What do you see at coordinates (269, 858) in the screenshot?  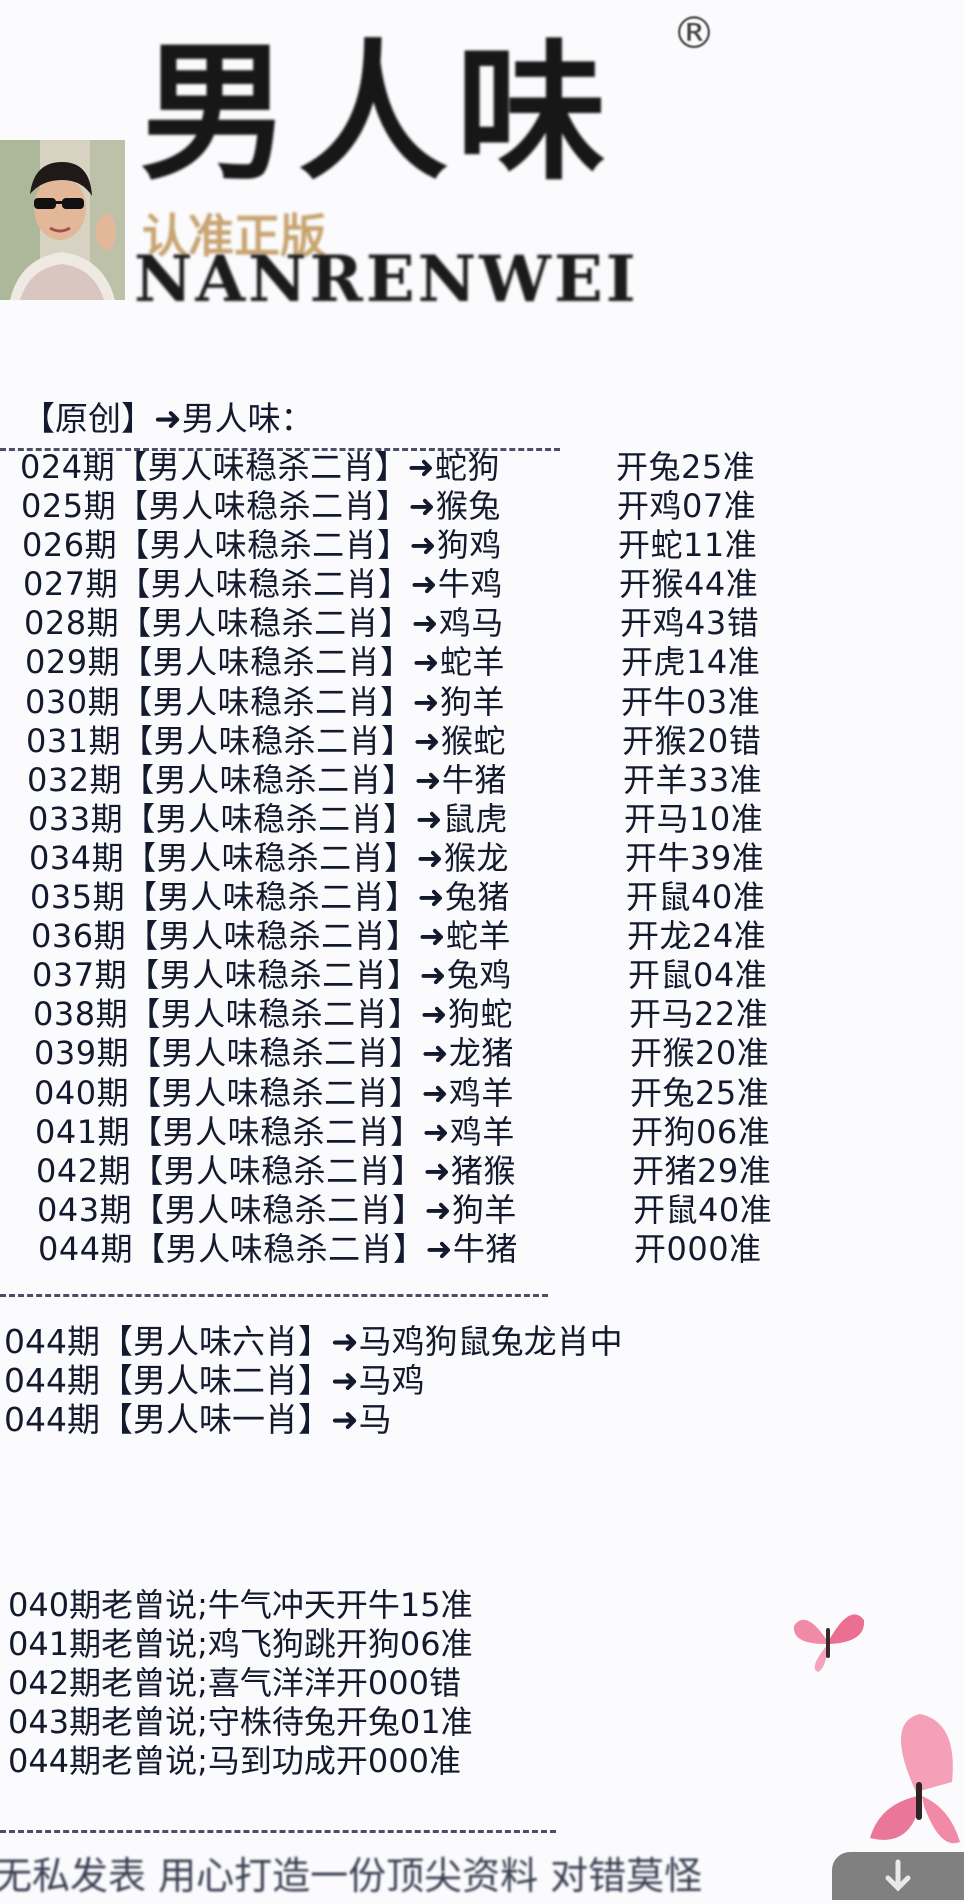 I see `prediction-main: 034期【男人味稳杀二肖】➜猴龙` at bounding box center [269, 858].